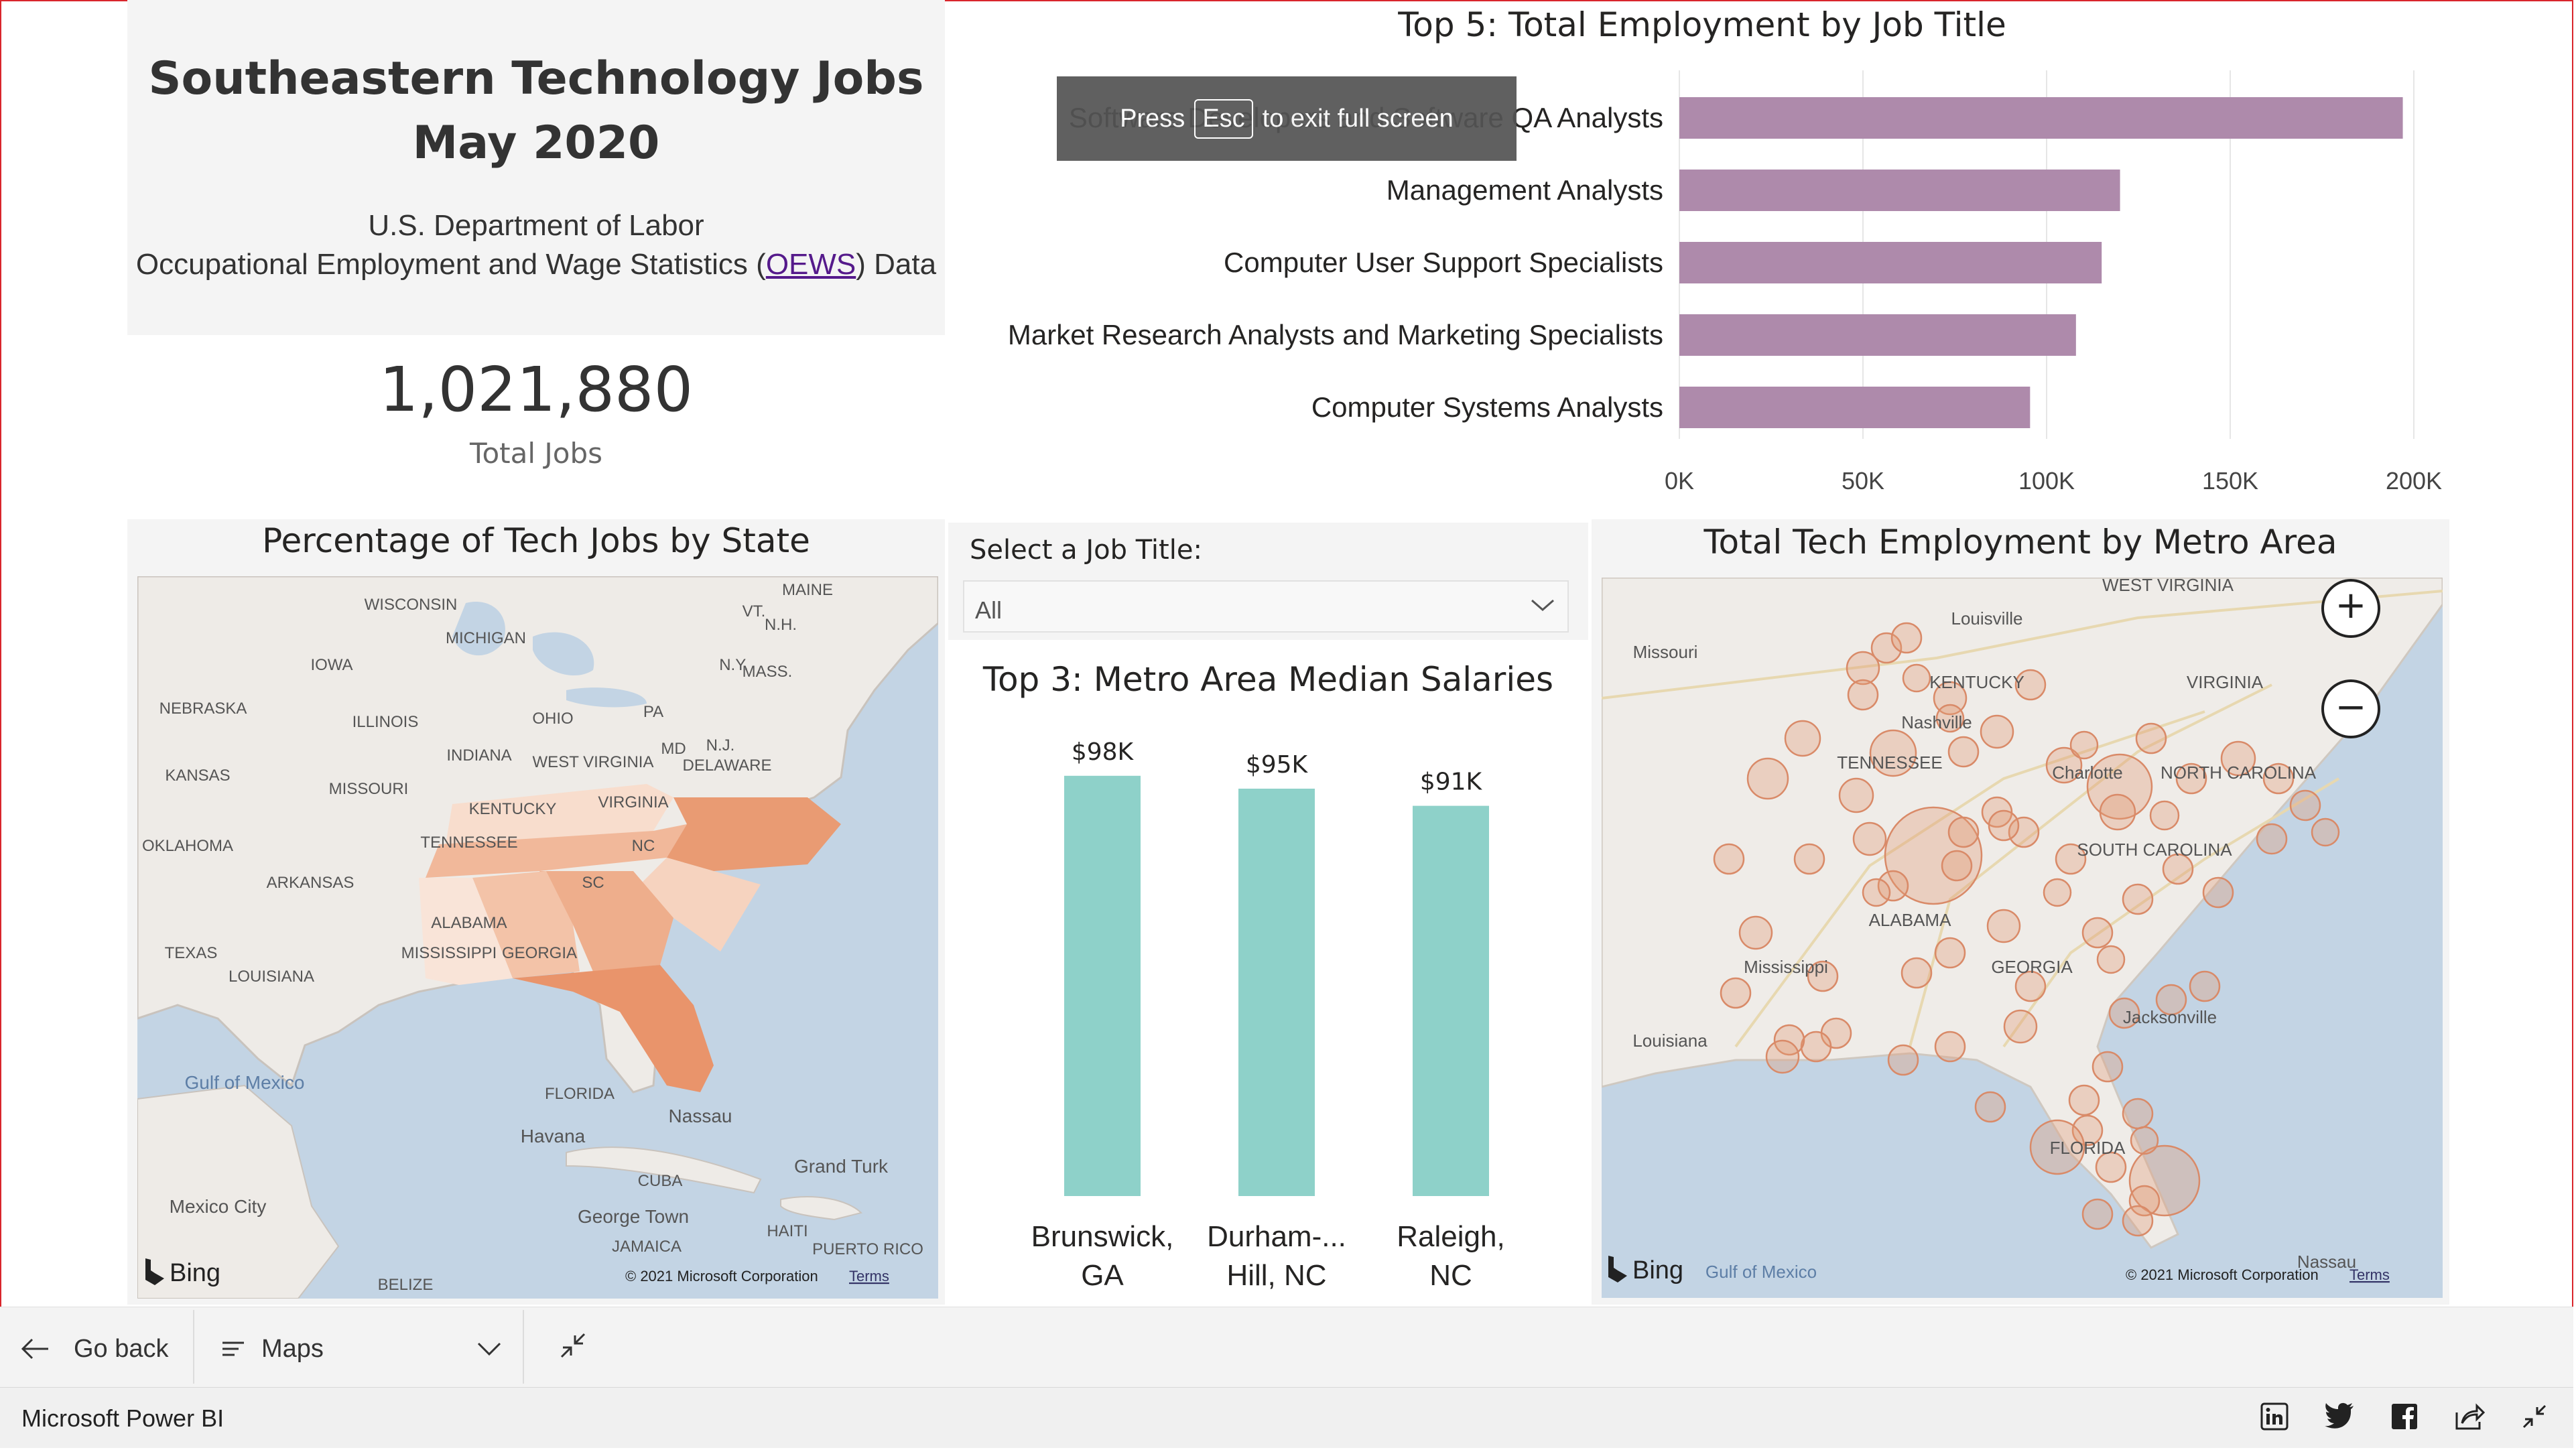  Describe the element at coordinates (811, 264) in the screenshot. I see `oews-link: OEWS` at that location.